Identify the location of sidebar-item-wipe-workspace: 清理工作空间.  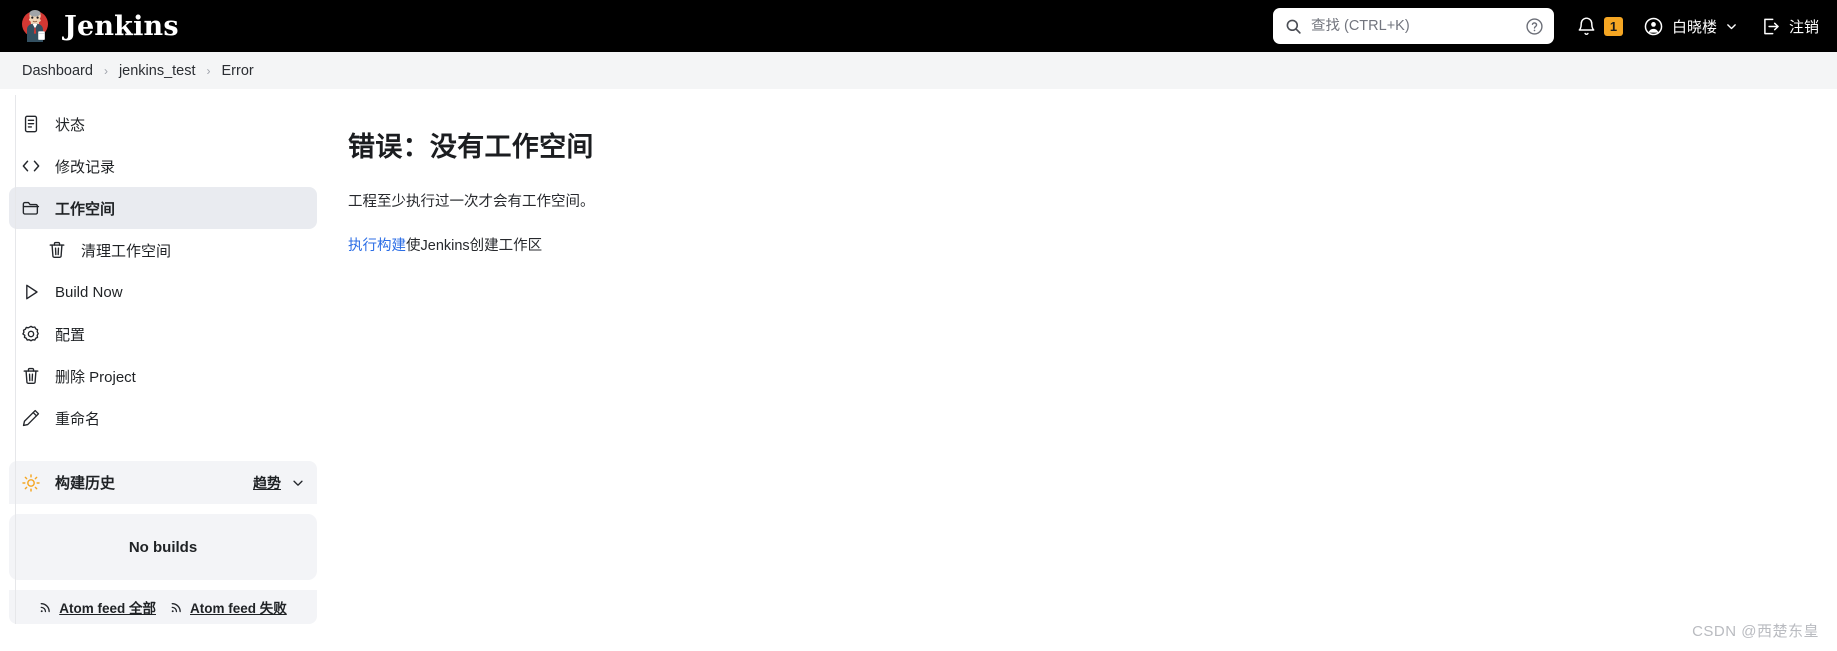
(163, 250).